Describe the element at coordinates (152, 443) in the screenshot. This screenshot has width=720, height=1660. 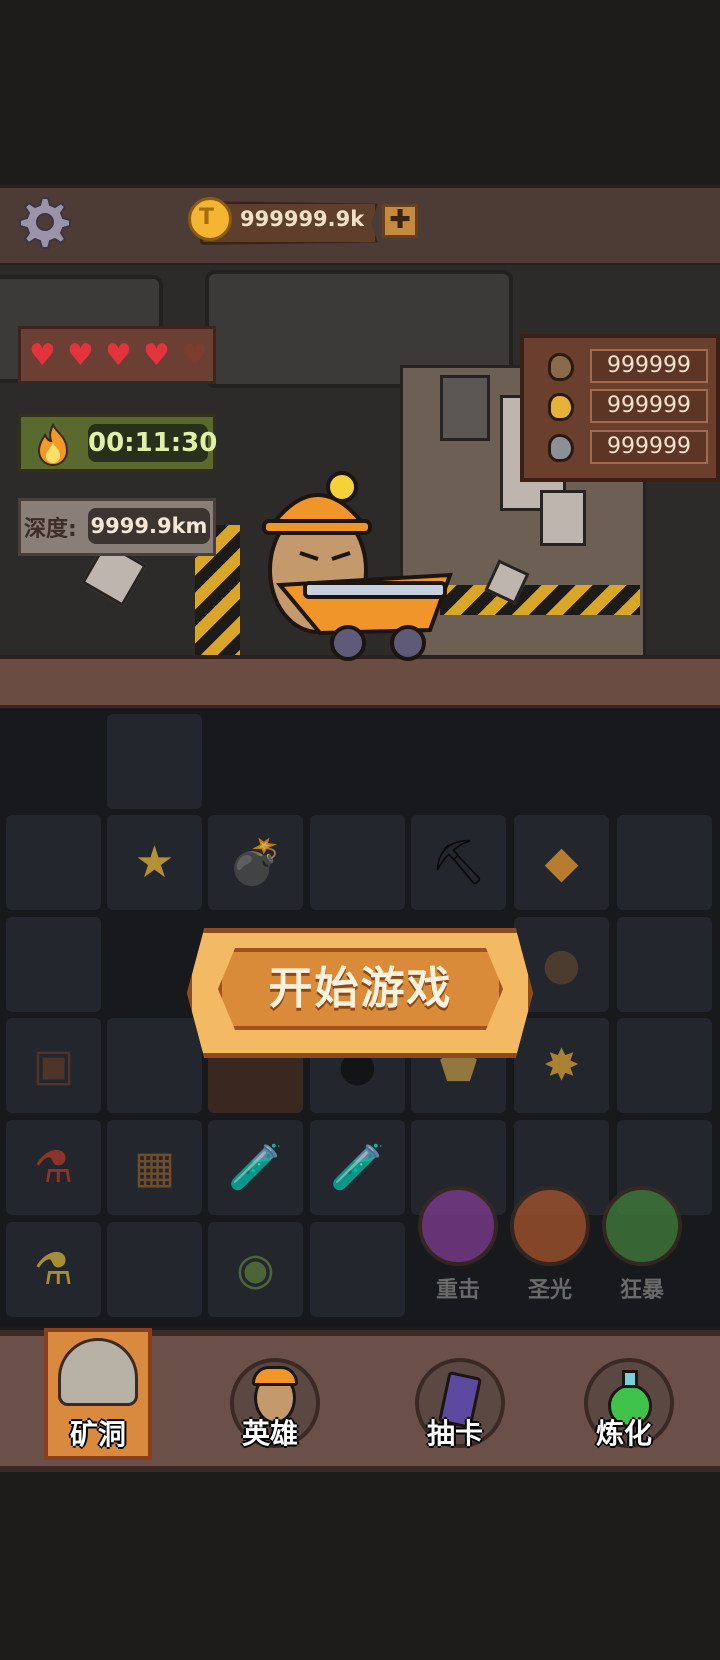
I see `game-timer: 00:11:30` at that location.